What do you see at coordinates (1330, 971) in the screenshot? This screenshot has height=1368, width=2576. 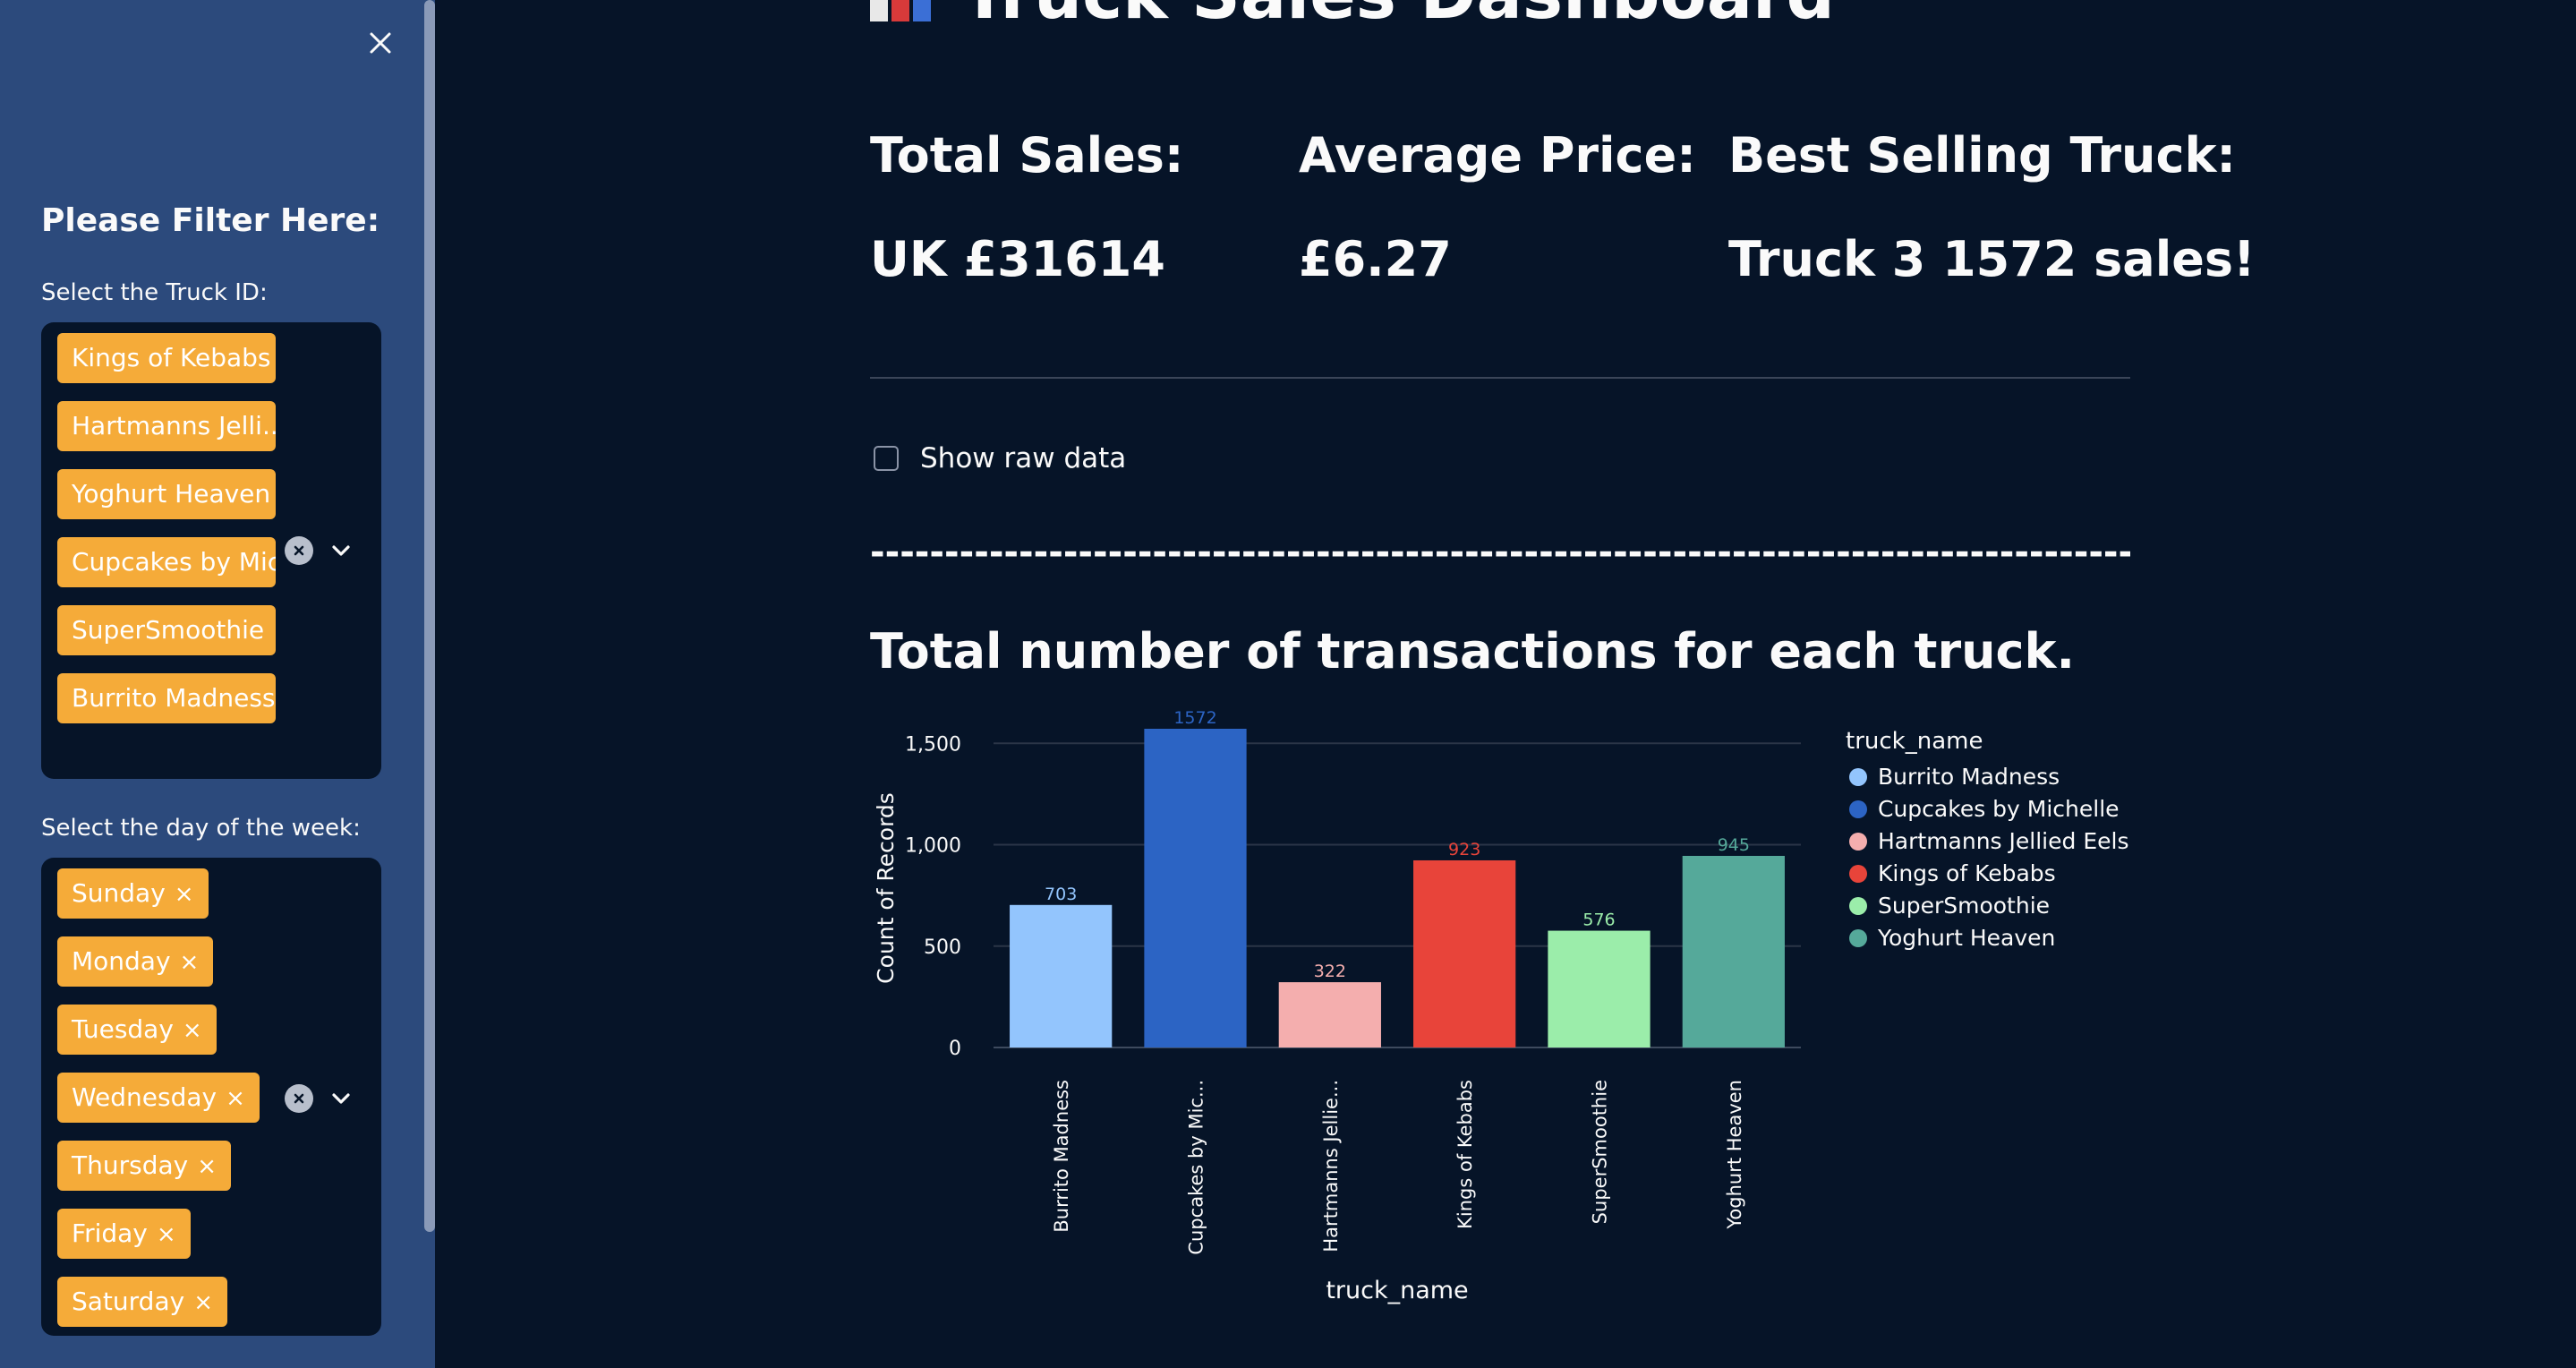 I see `bar-value-label: 322` at bounding box center [1330, 971].